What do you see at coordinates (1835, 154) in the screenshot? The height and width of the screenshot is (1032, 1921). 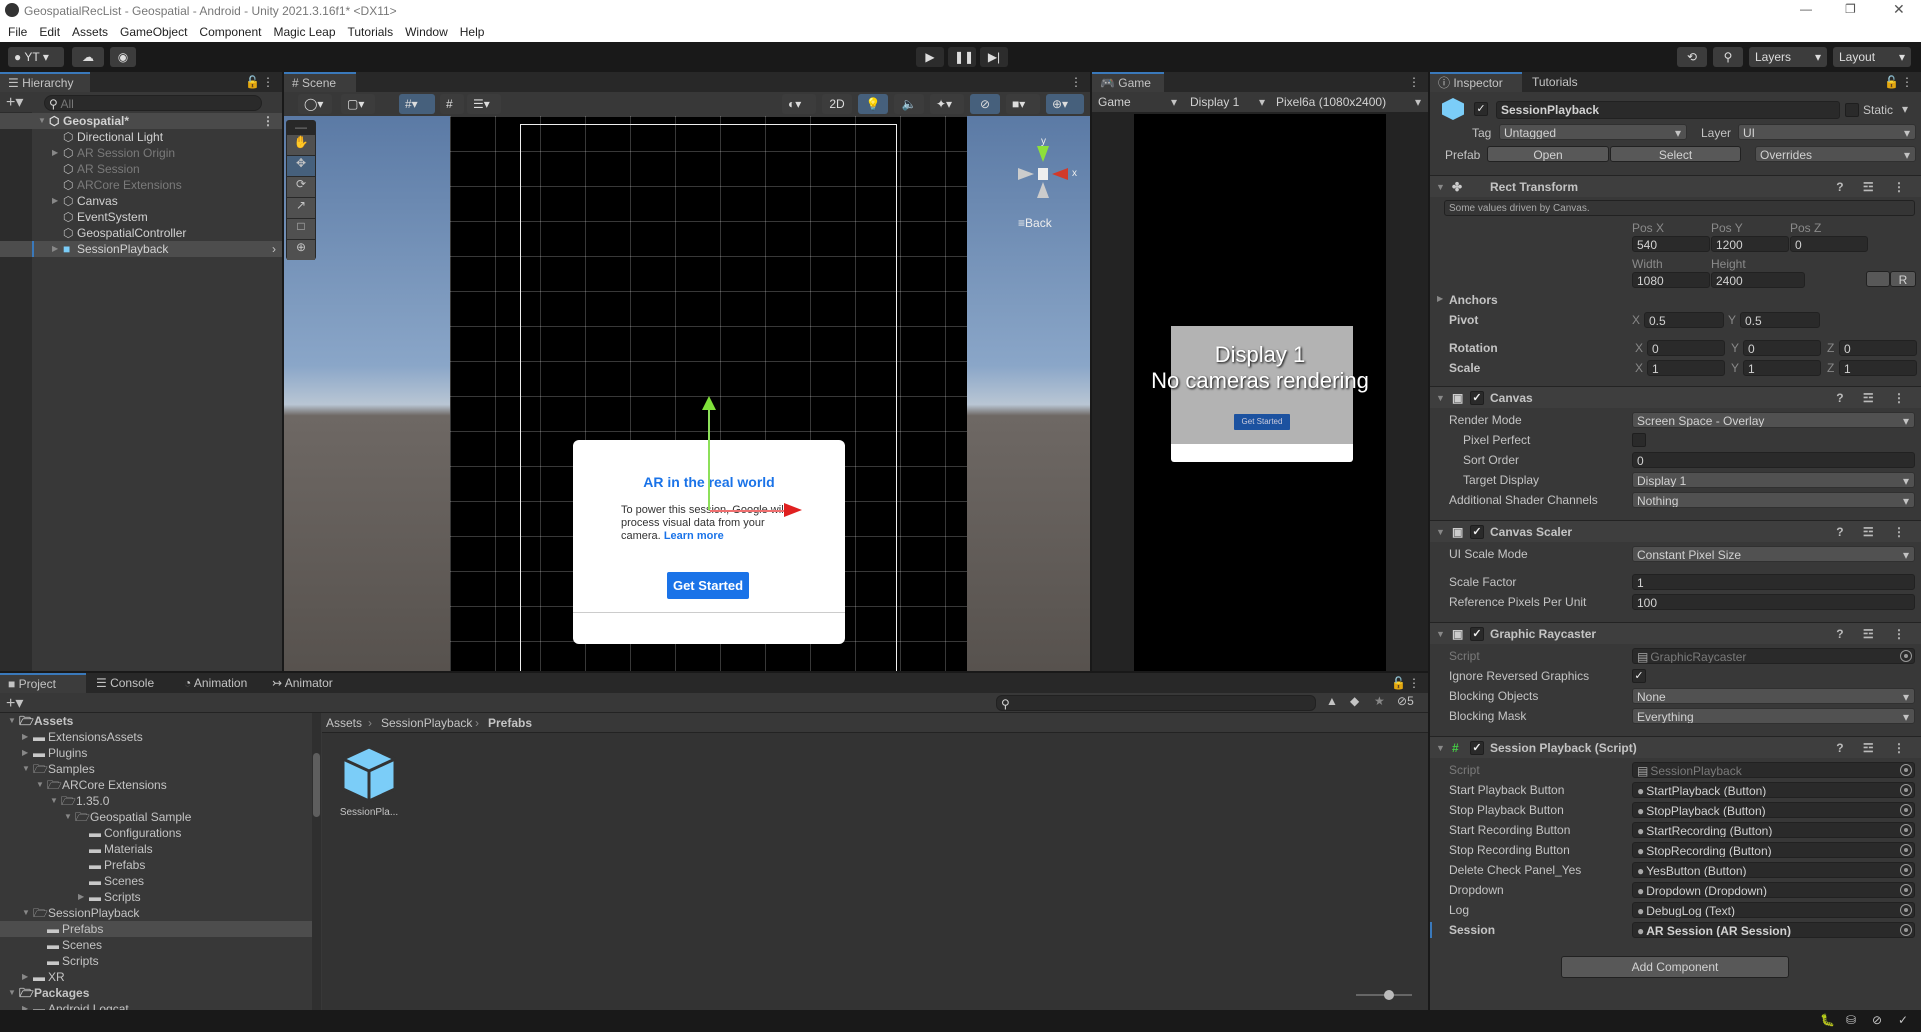 I see `prefab-overrides-dropdown: Overrides` at bounding box center [1835, 154].